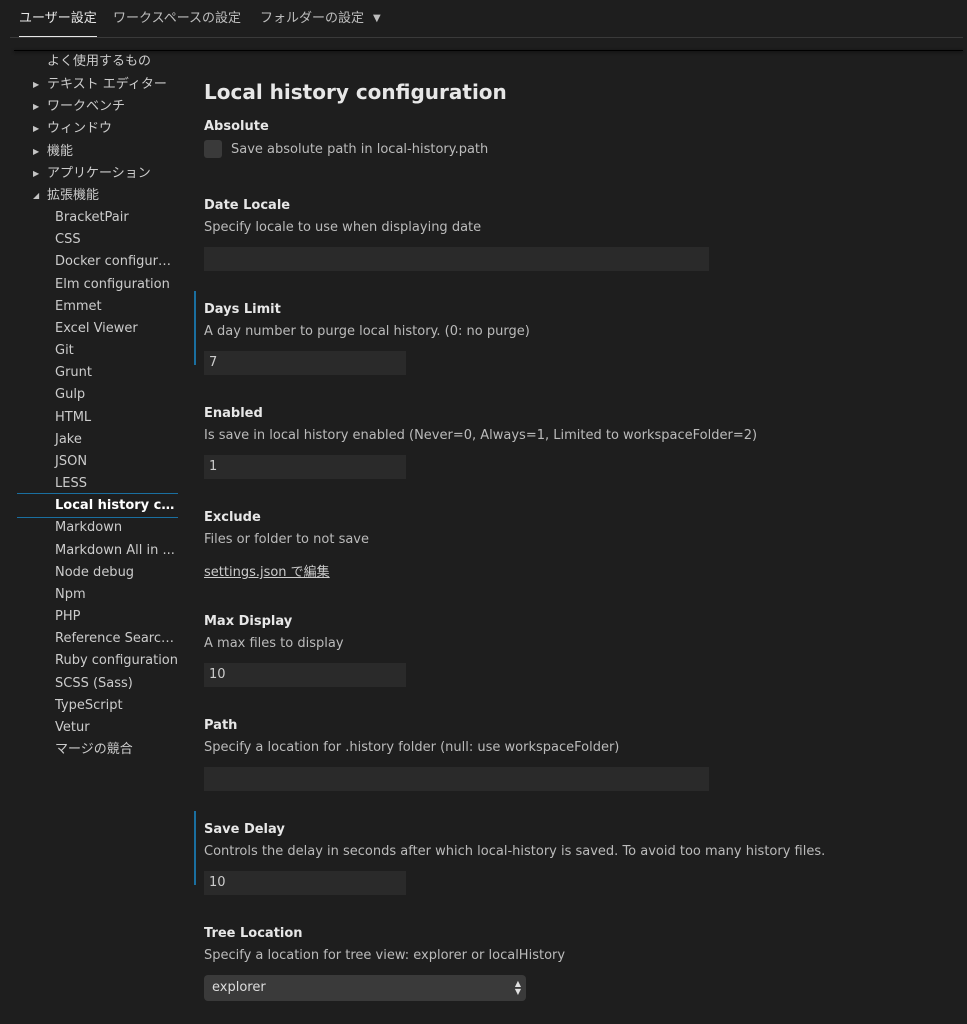 The height and width of the screenshot is (1024, 967). Describe the element at coordinates (97, 373) in the screenshot. I see `toc-item-ext: Grunt` at that location.